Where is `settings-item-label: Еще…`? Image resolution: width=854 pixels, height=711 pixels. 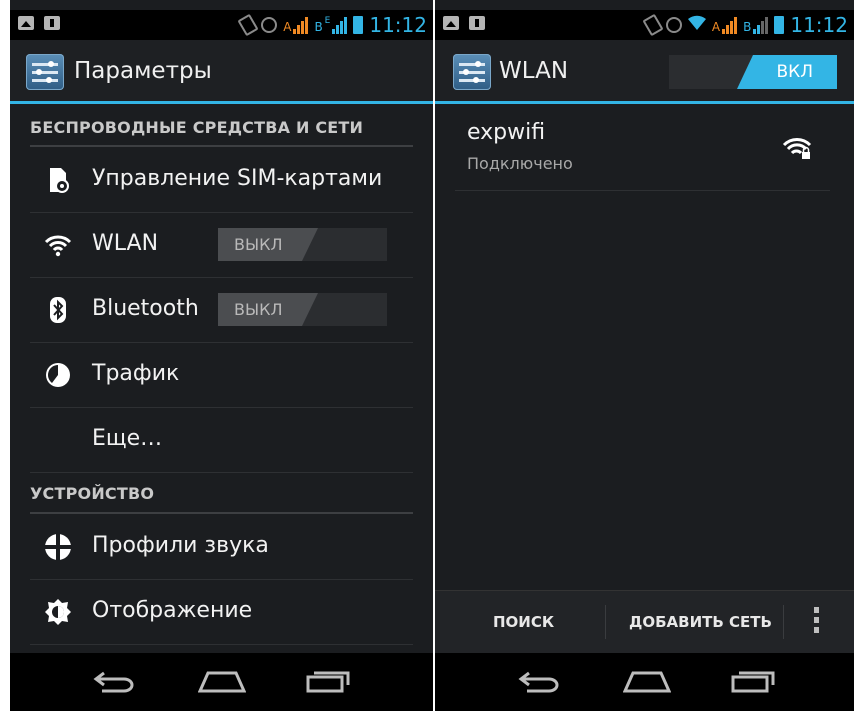 settings-item-label: Еще… is located at coordinates (127, 438).